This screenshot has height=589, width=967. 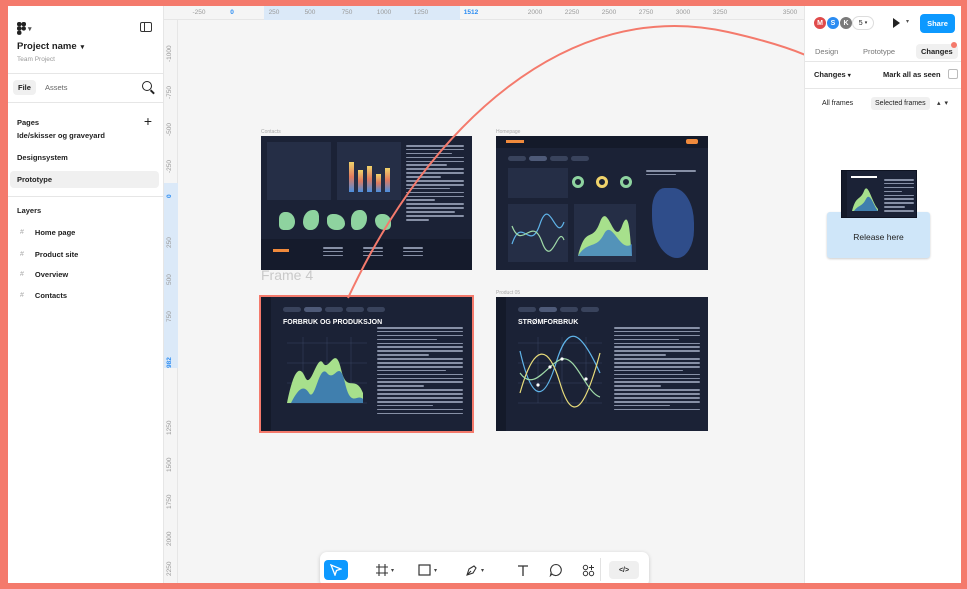 I want to click on tab-prototype: Prototype, so click(x=879, y=51).